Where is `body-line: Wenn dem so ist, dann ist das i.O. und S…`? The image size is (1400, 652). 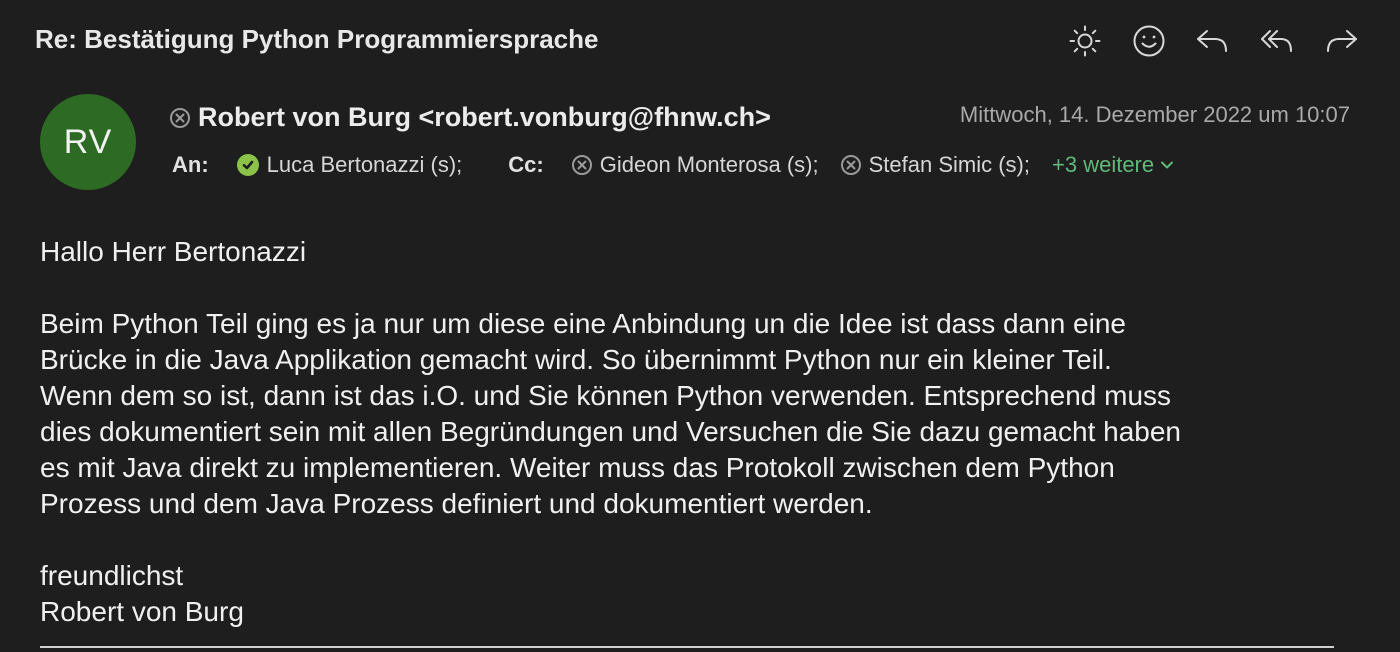
body-line: Wenn dem so ist, dann ist das i.O. und S… is located at coordinates (606, 395).